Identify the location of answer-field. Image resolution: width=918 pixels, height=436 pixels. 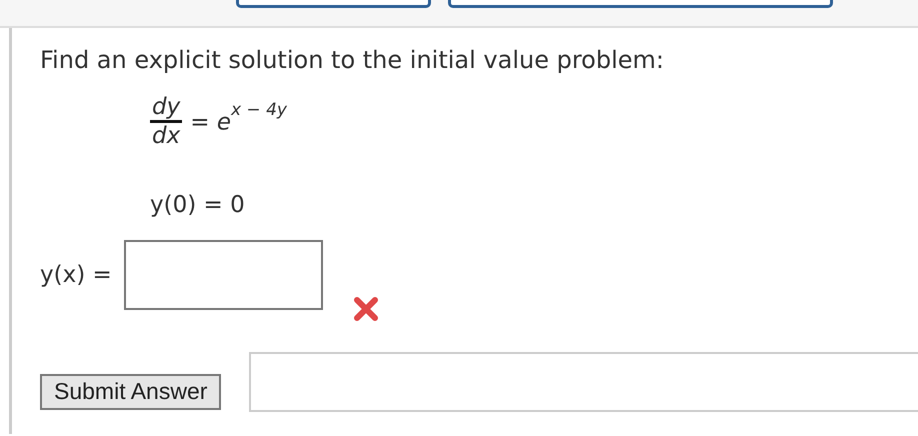
(223, 275).